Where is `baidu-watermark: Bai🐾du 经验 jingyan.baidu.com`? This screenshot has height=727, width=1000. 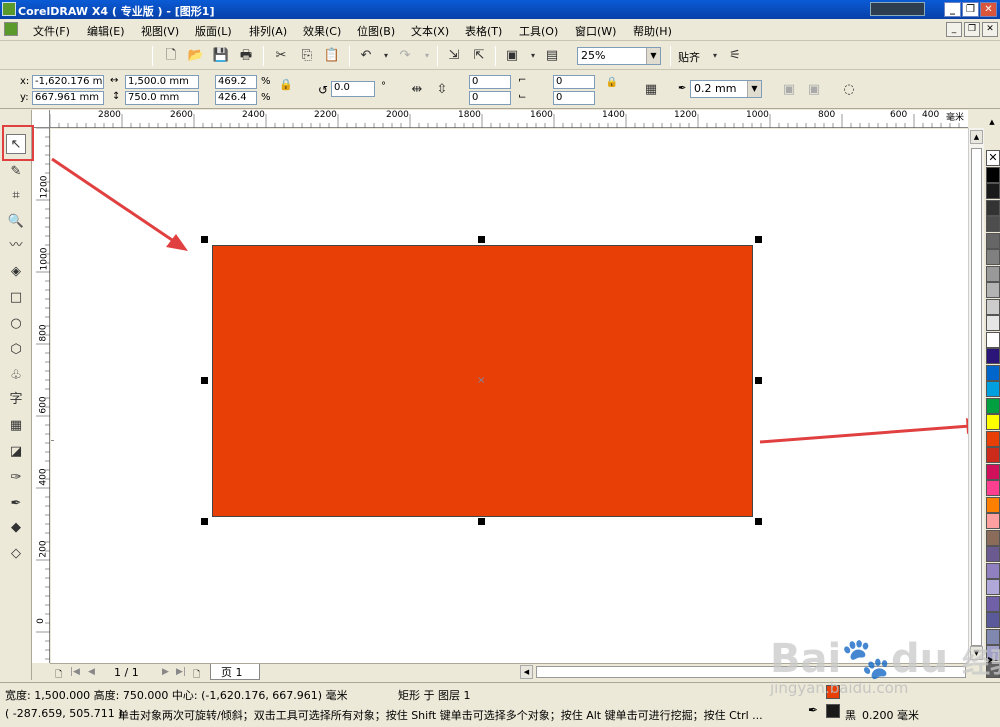 baidu-watermark: Bai🐾du 经验 jingyan.baidu.com is located at coordinates (880, 671).